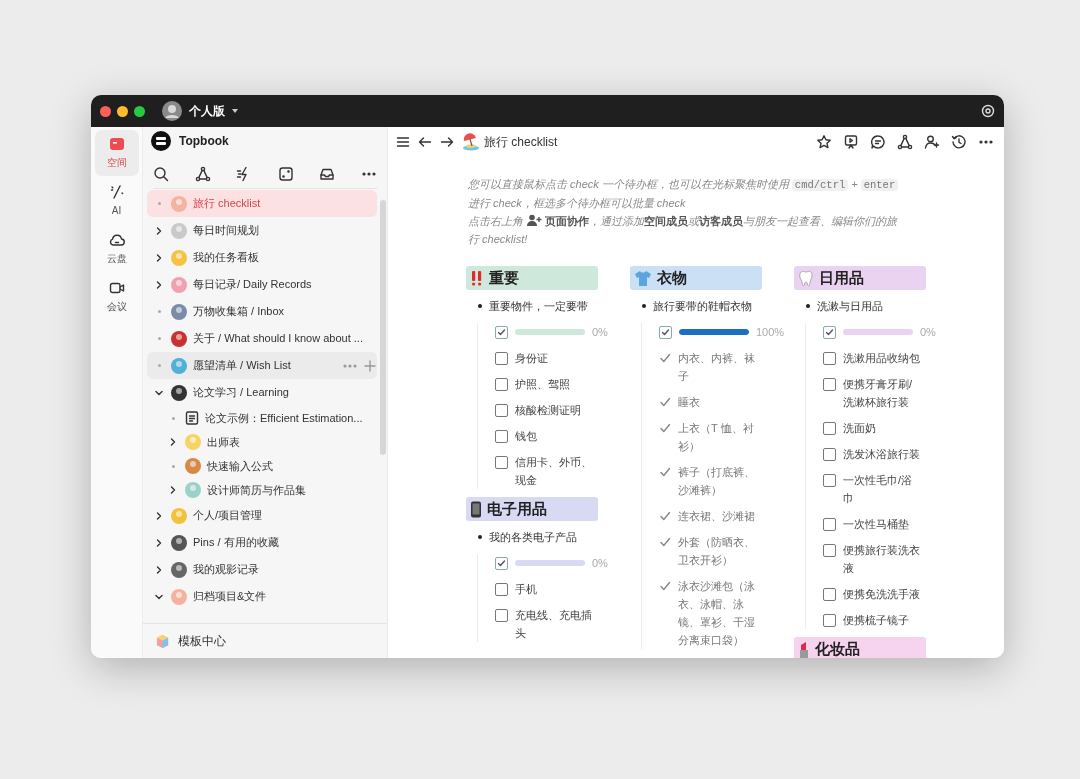 Image resolution: width=1080 pixels, height=779 pixels. I want to click on checklist-item: 充电线、充电插头, so click(554, 624).